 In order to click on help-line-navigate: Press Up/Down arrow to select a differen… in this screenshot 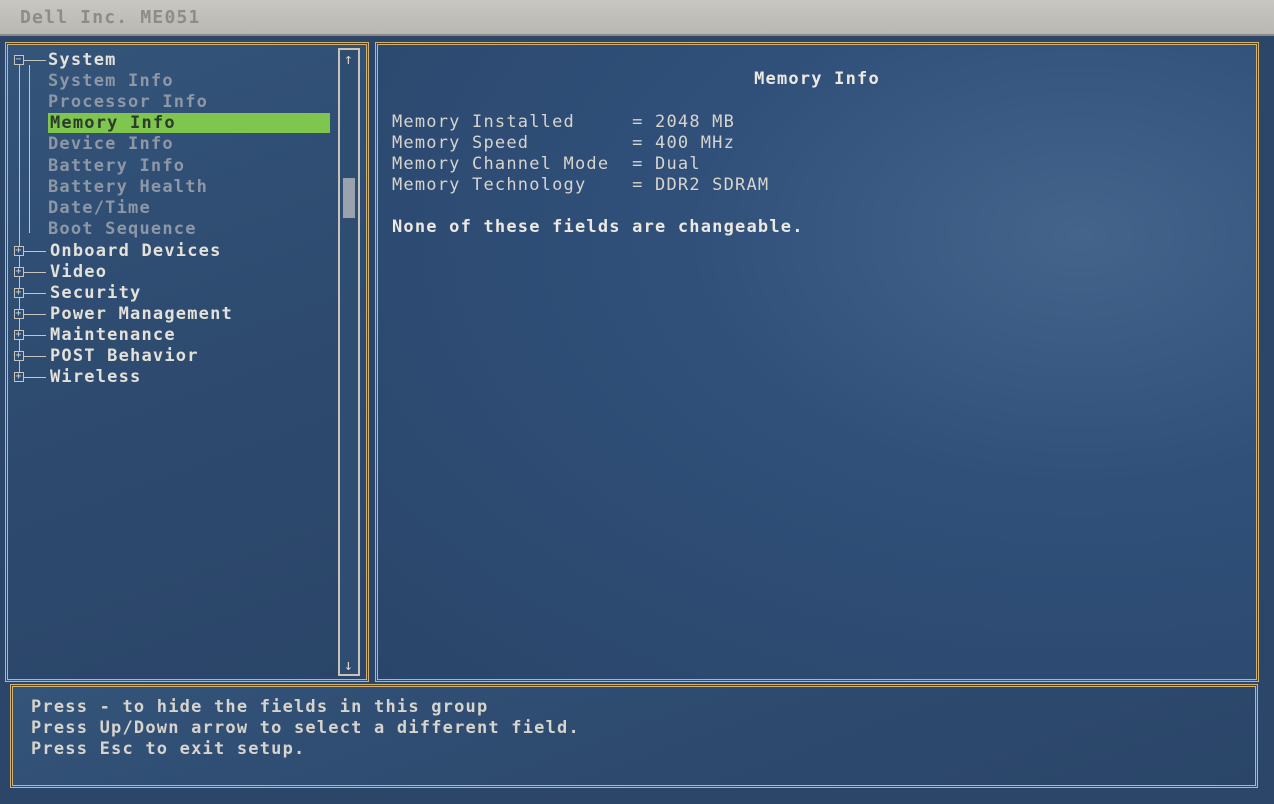, I will do `click(305, 728)`.